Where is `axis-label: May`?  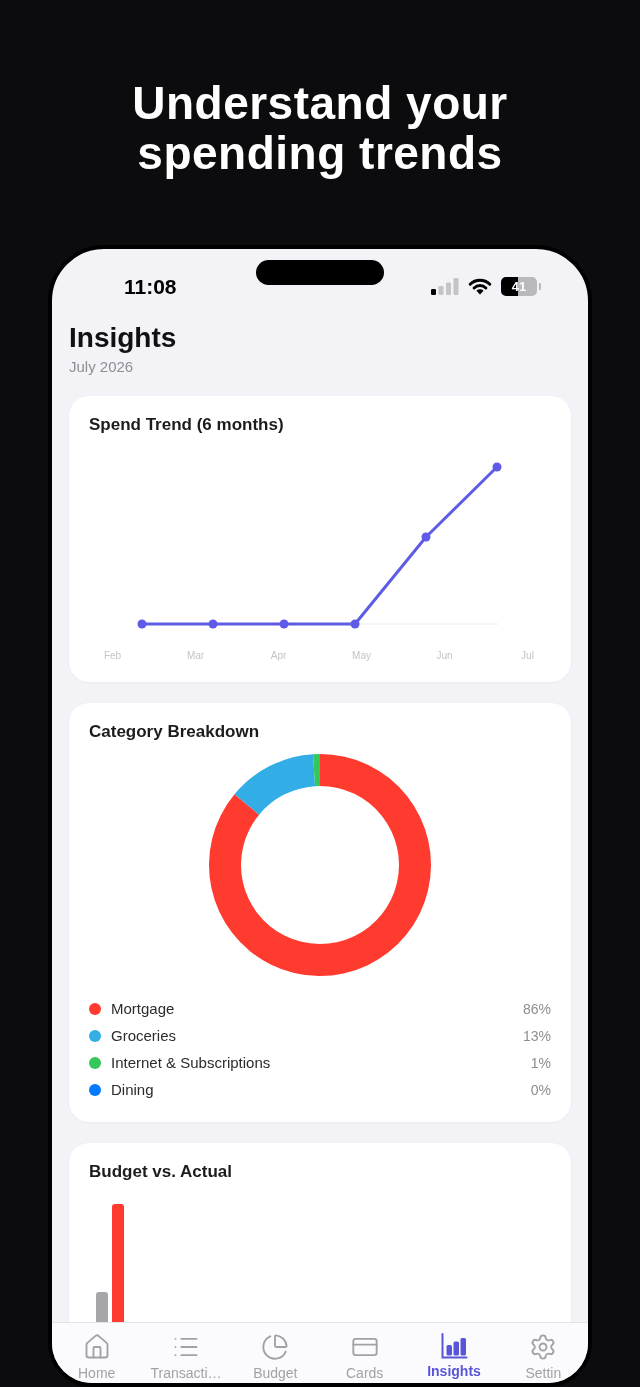
axis-label: May is located at coordinates (361, 656).